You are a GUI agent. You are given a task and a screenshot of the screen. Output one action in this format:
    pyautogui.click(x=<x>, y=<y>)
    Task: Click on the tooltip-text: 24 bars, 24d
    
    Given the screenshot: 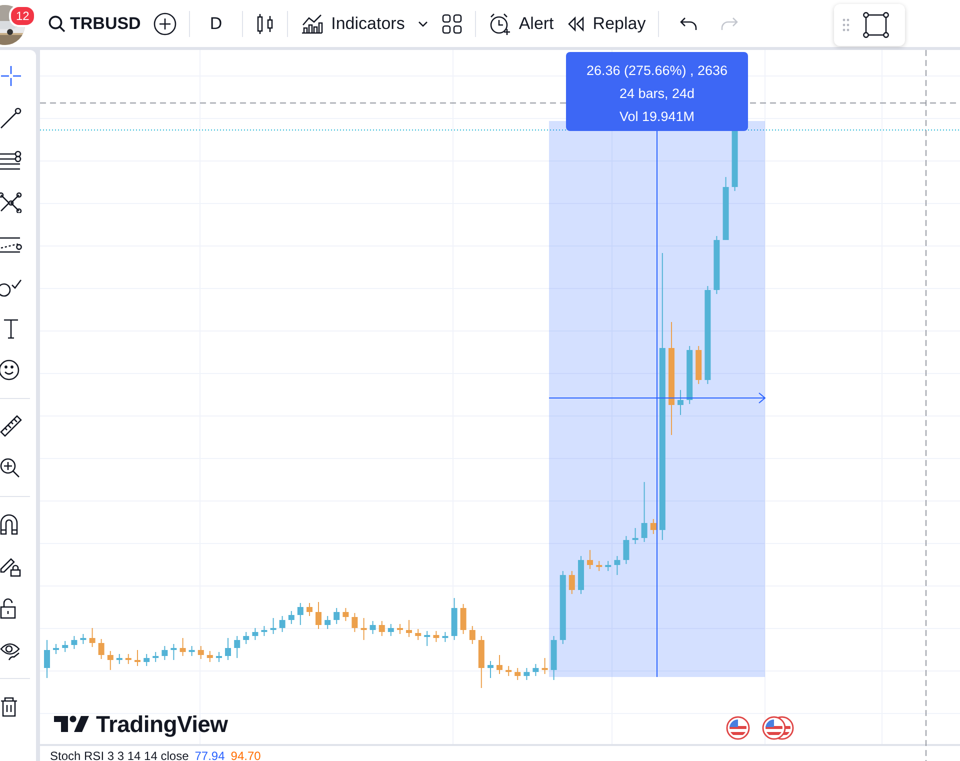 What is the action you would take?
    pyautogui.click(x=657, y=94)
    